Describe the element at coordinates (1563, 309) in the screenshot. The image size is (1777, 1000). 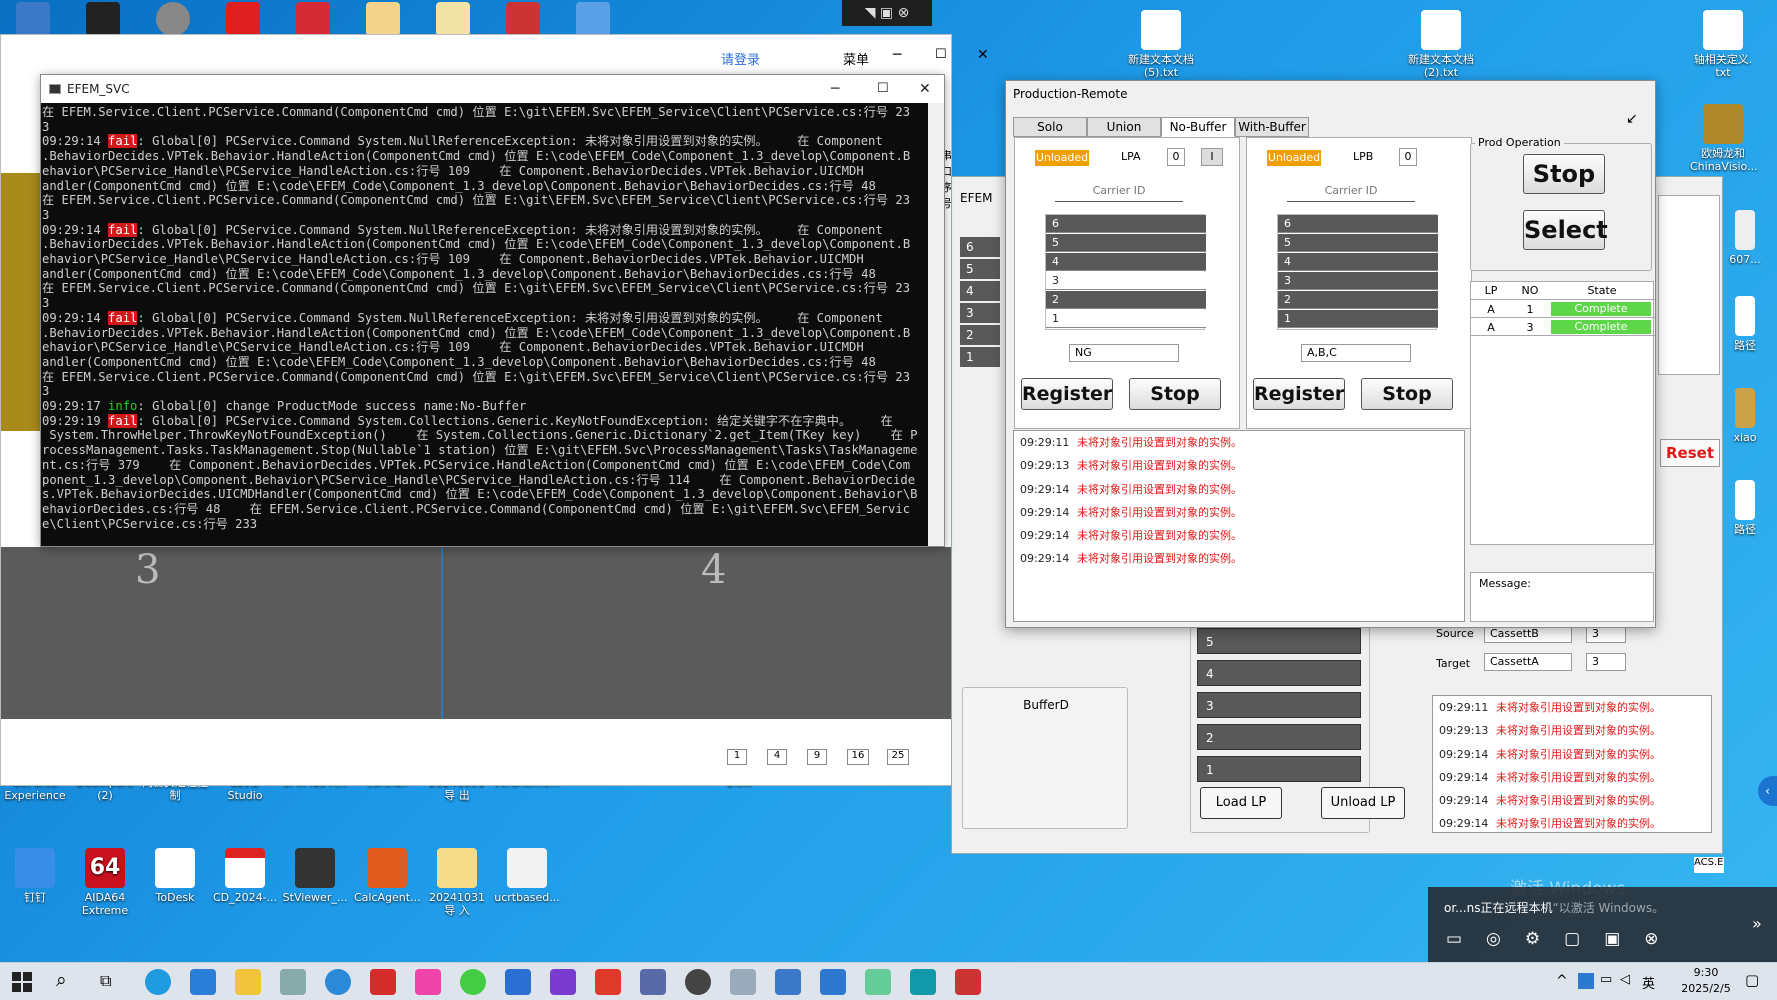
I see `table-row: A 1 Complete` at that location.